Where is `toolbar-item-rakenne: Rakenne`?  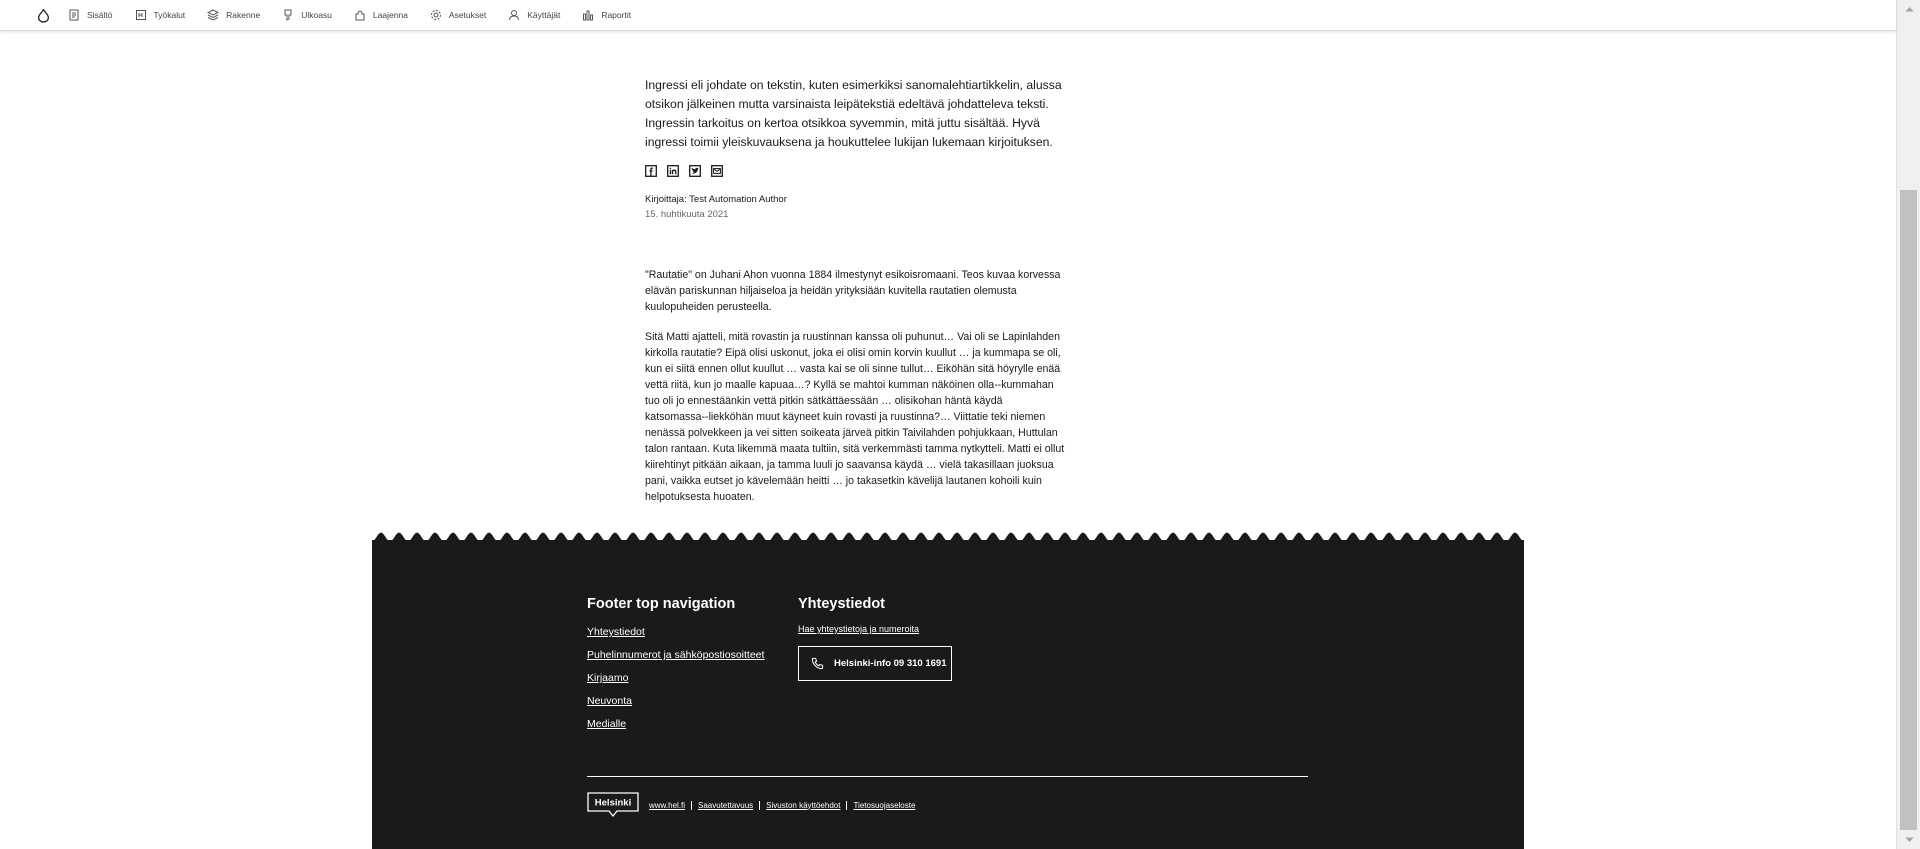 toolbar-item-rakenne: Rakenne is located at coordinates (233, 15).